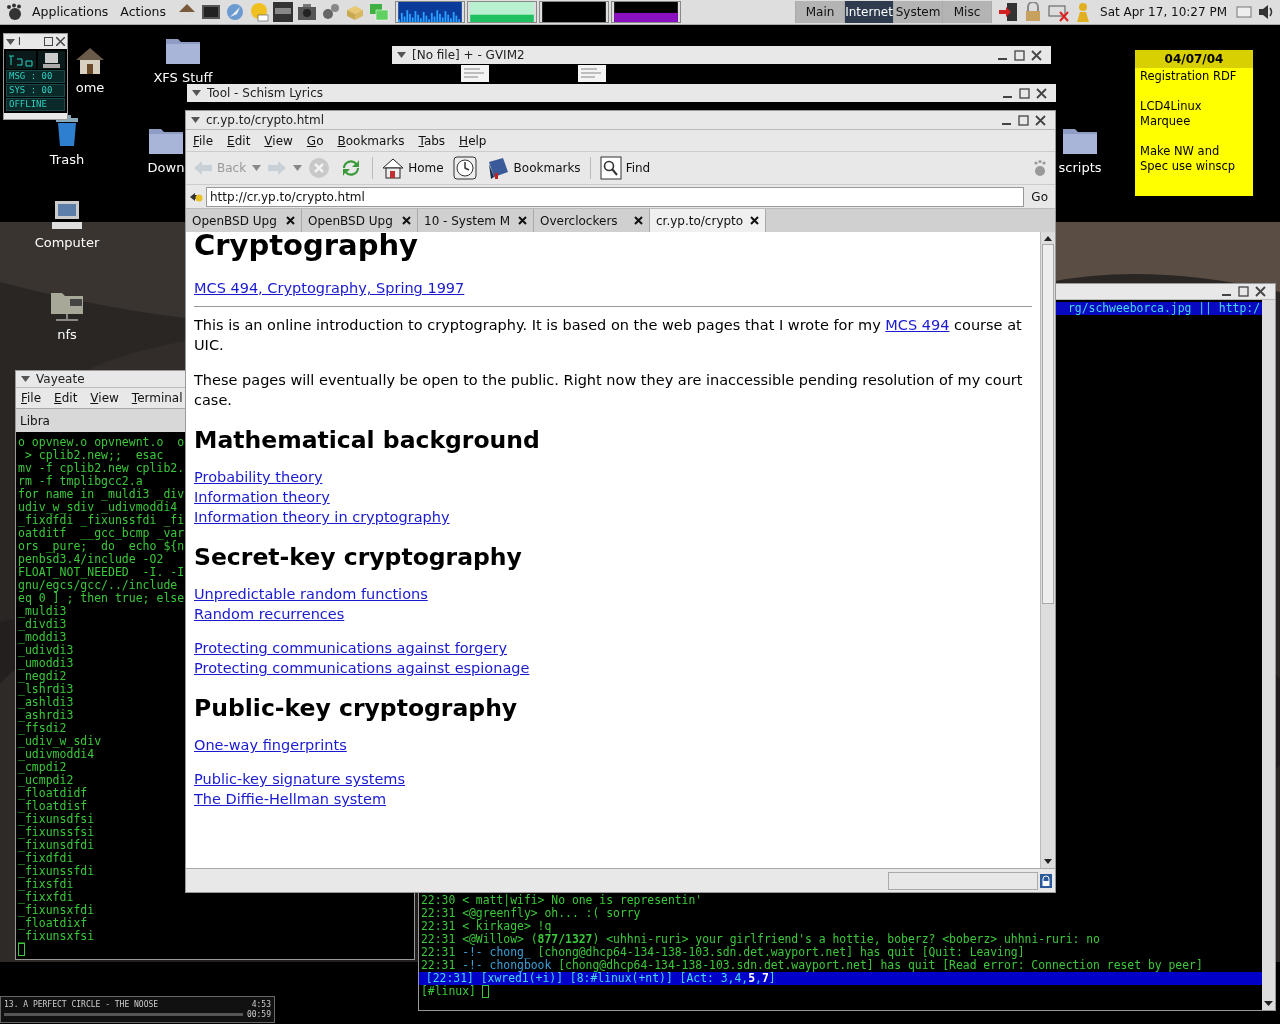 The image size is (1280, 1024). I want to click on forward-arrow-icon, so click(277, 168).